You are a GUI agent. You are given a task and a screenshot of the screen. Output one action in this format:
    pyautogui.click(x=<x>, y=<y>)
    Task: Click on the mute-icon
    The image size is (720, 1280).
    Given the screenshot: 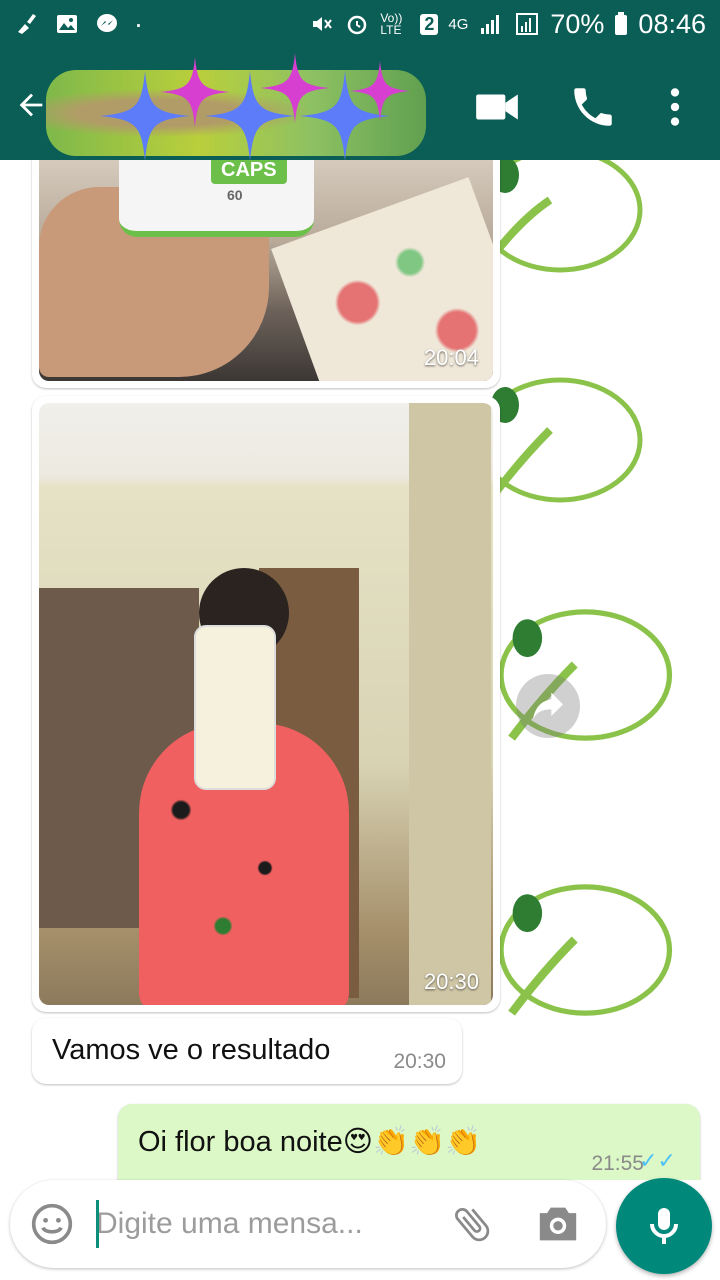 What is the action you would take?
    pyautogui.click(x=323, y=24)
    